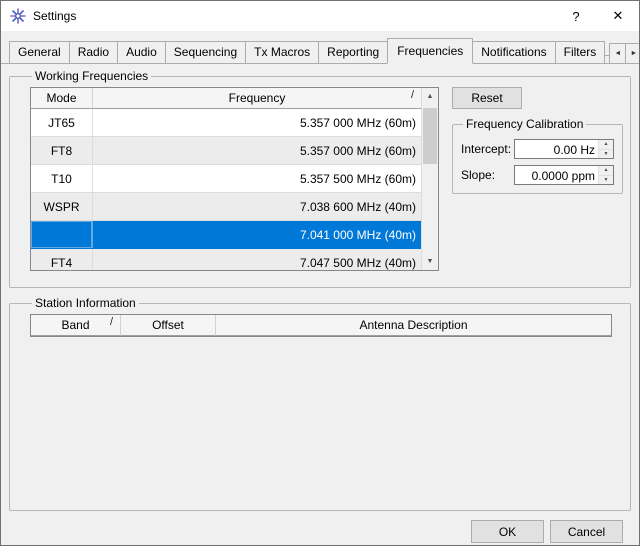  Describe the element at coordinates (320, 527) in the screenshot. I see `dialog-footer: OK Cancel` at that location.